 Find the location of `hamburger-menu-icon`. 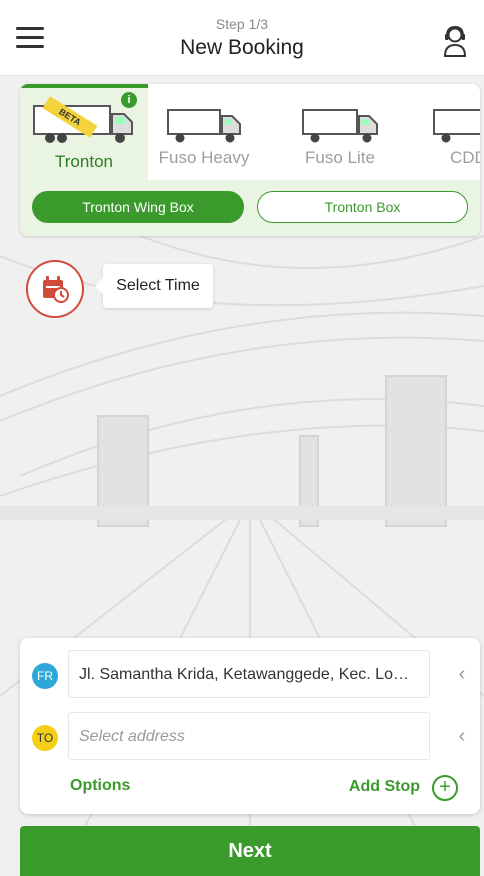

hamburger-menu-icon is located at coordinates (30, 39).